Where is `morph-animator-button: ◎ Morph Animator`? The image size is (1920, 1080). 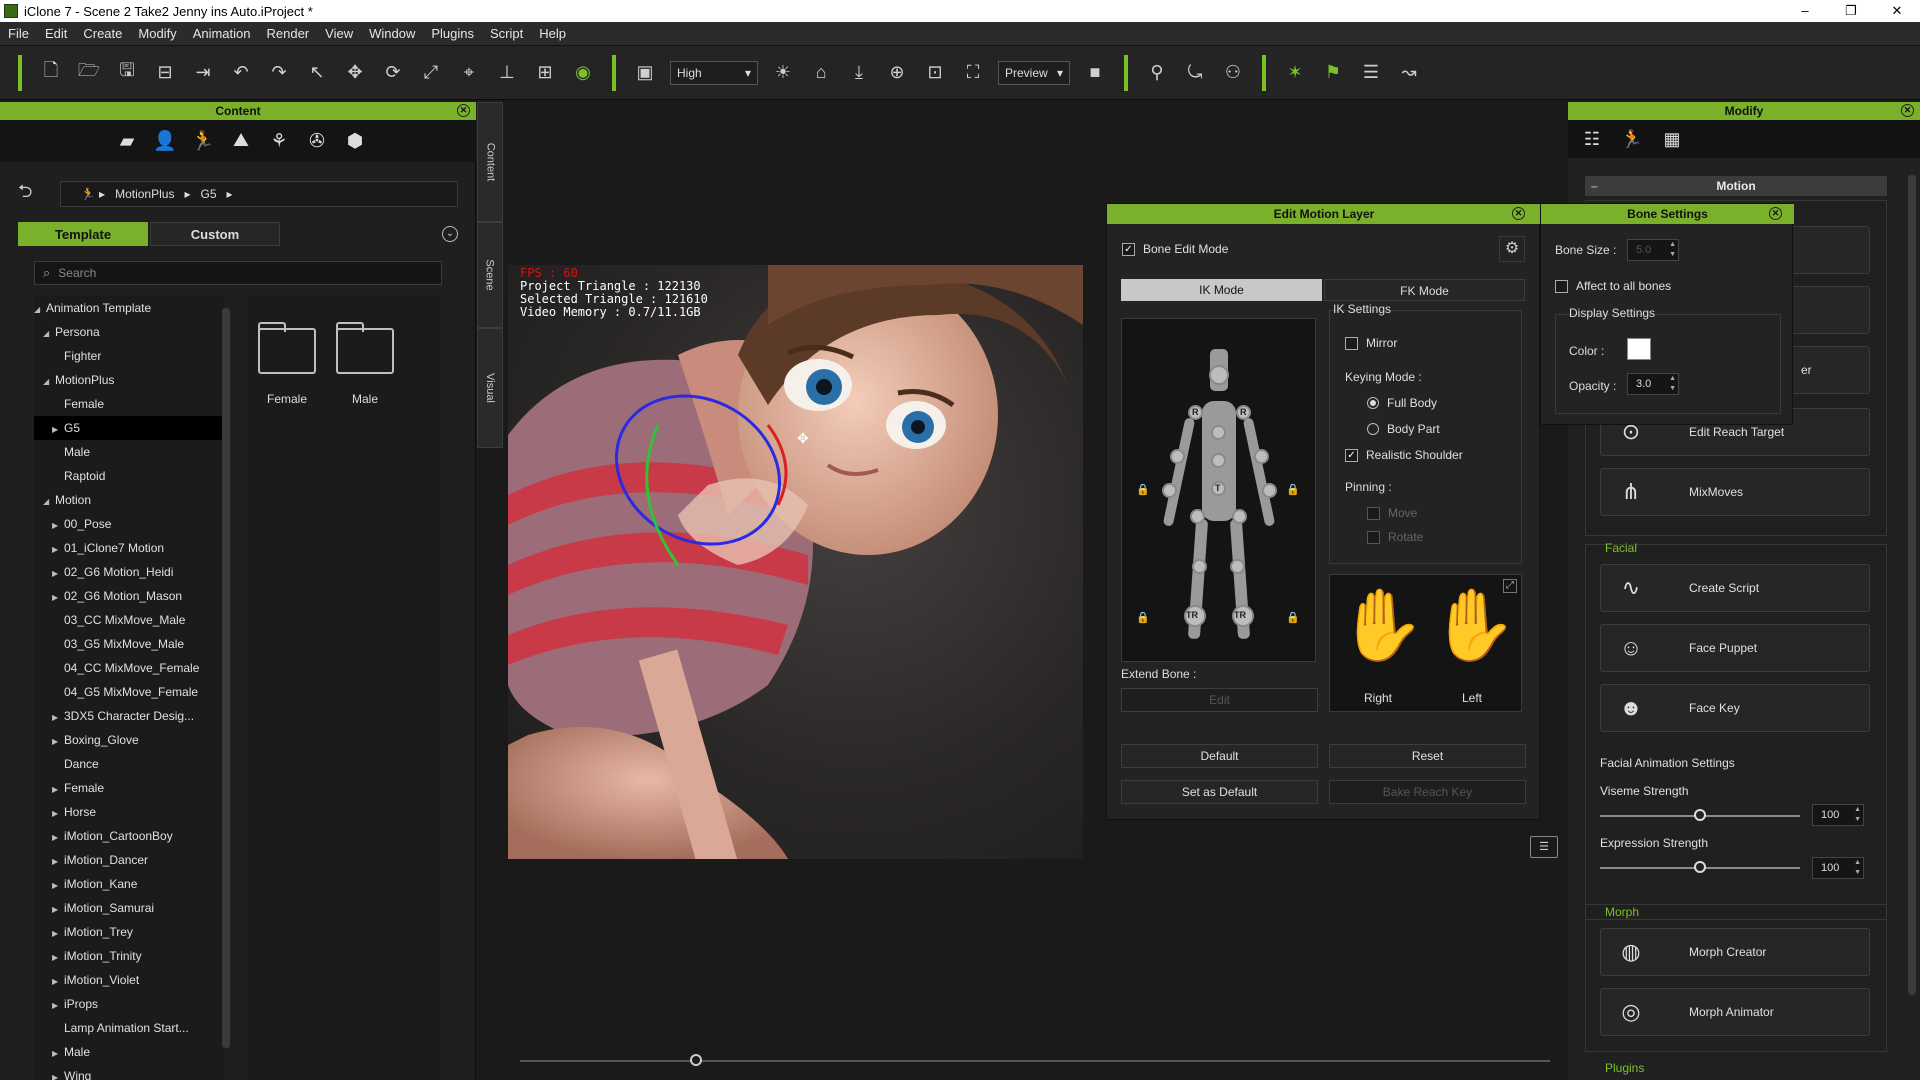 morph-animator-button: ◎ Morph Animator is located at coordinates (1735, 1012).